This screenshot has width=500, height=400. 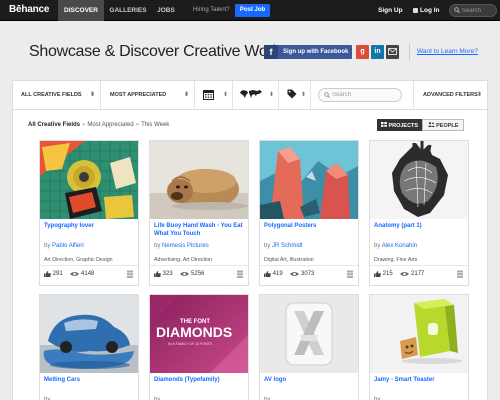 What do you see at coordinates (362, 52) in the screenshot?
I see `google-plus-button: g` at bounding box center [362, 52].